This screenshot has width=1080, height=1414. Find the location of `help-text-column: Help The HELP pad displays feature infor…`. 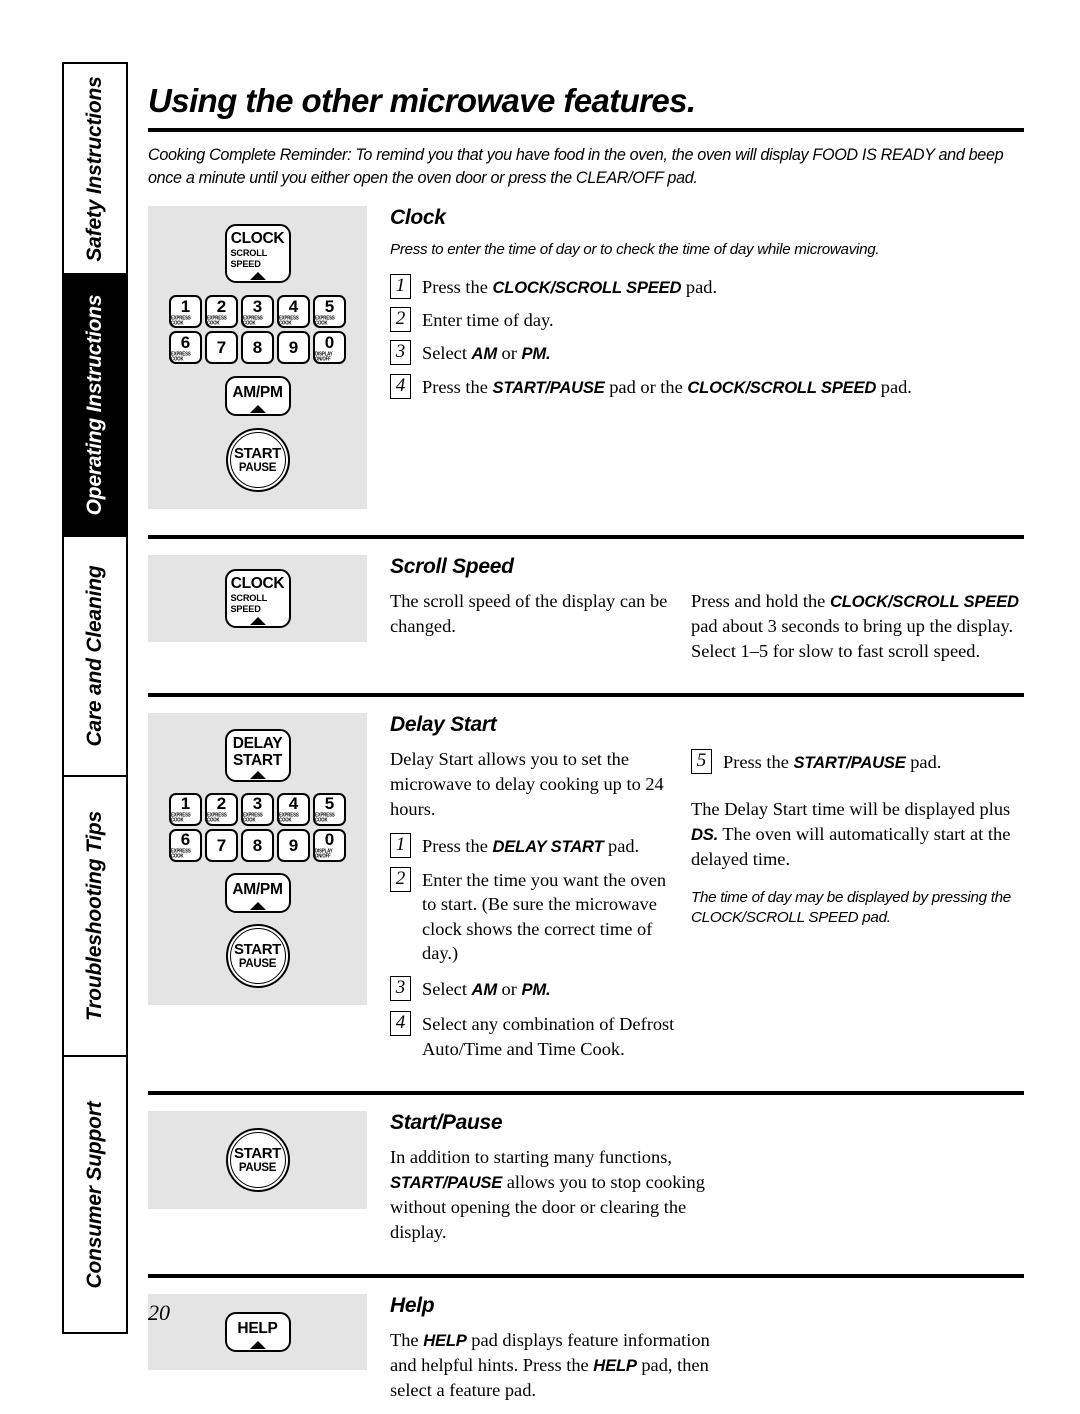

help-text-column: Help The HELP pad displays feature infor… is located at coordinates (695, 1354).